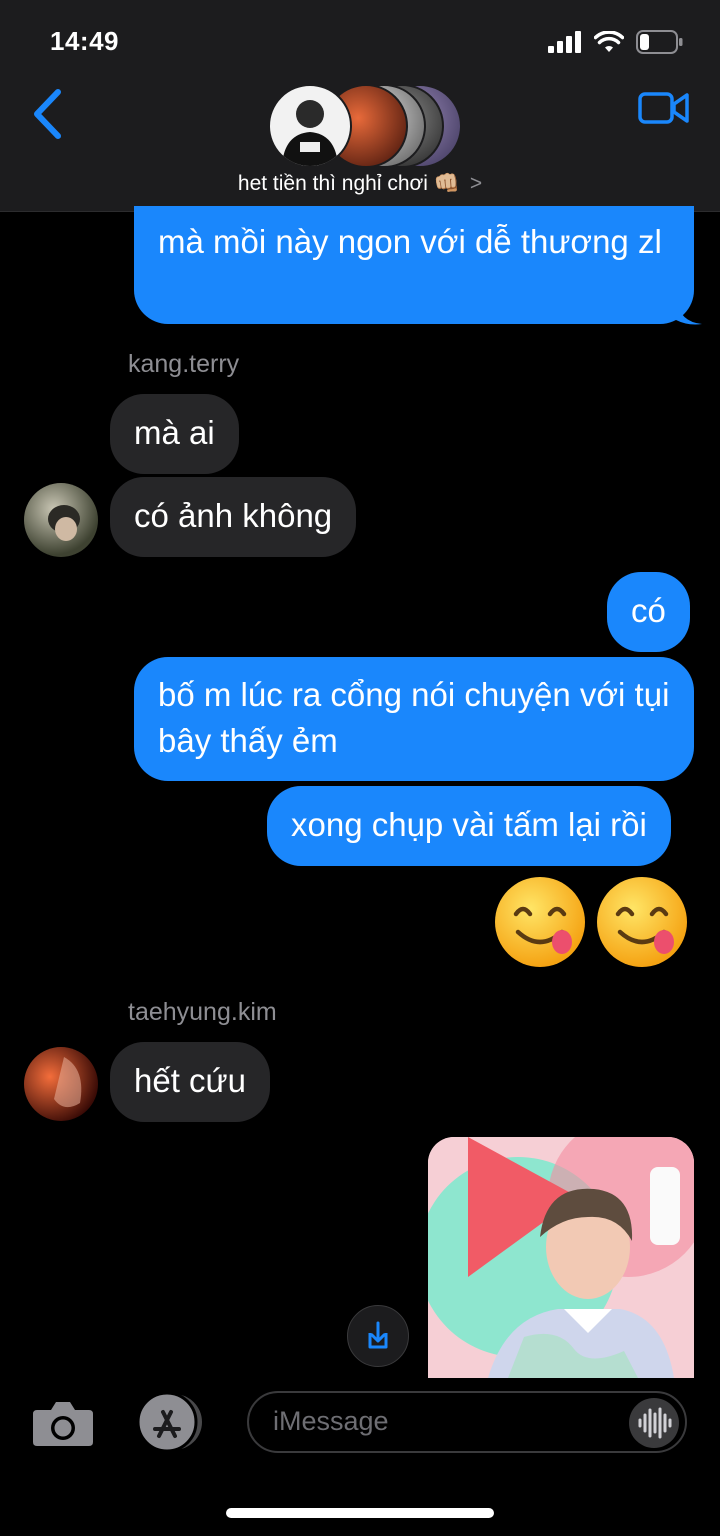 This screenshot has height=1536, width=720. Describe the element at coordinates (469, 826) in the screenshot. I see `outgoing-message: xong chụp vài tấm lại rồi` at that location.